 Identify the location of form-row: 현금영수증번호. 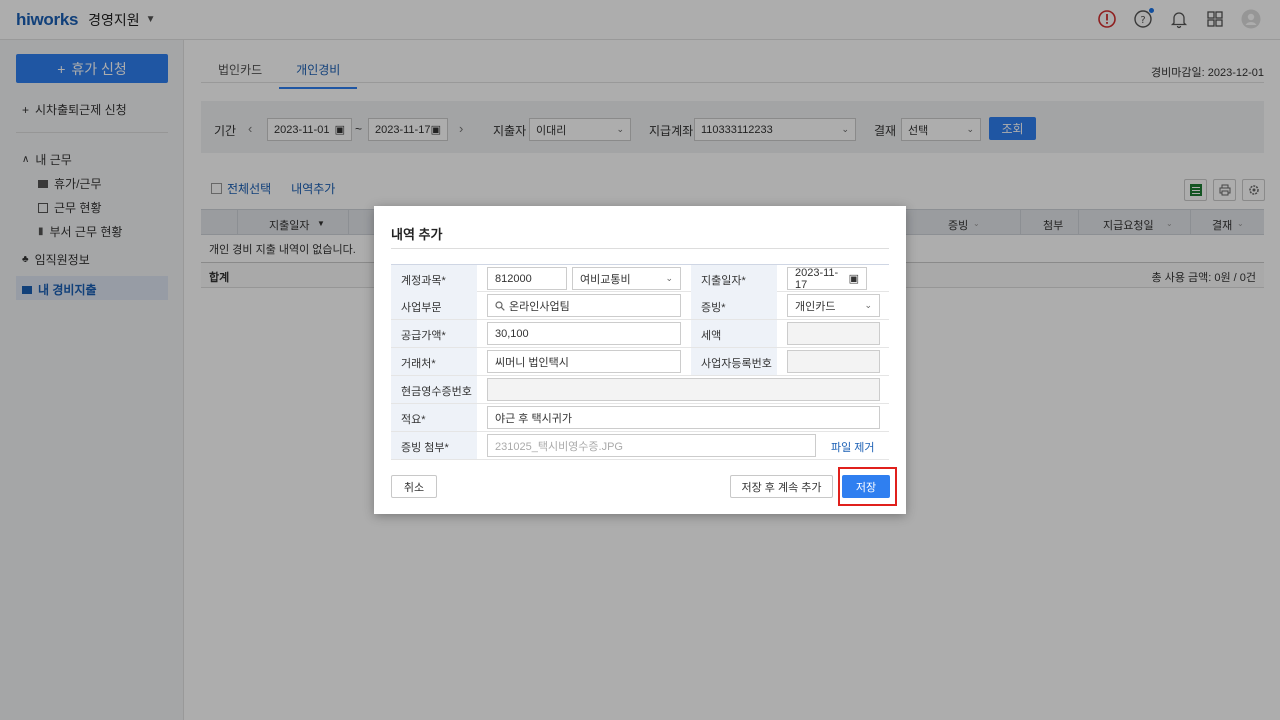
(640, 390).